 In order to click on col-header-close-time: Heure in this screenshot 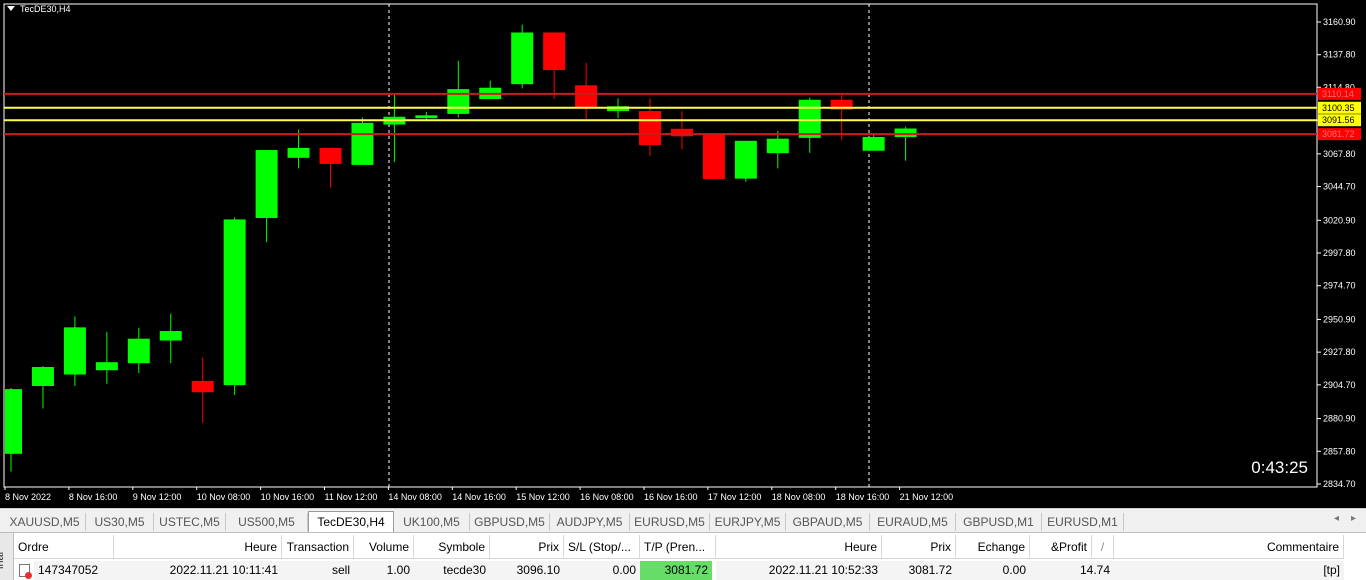, I will do `click(799, 547)`.